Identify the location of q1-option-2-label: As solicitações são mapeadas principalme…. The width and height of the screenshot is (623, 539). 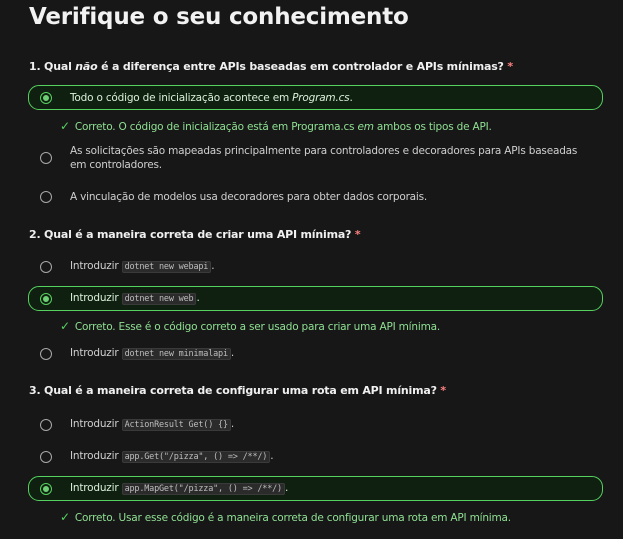
(324, 158).